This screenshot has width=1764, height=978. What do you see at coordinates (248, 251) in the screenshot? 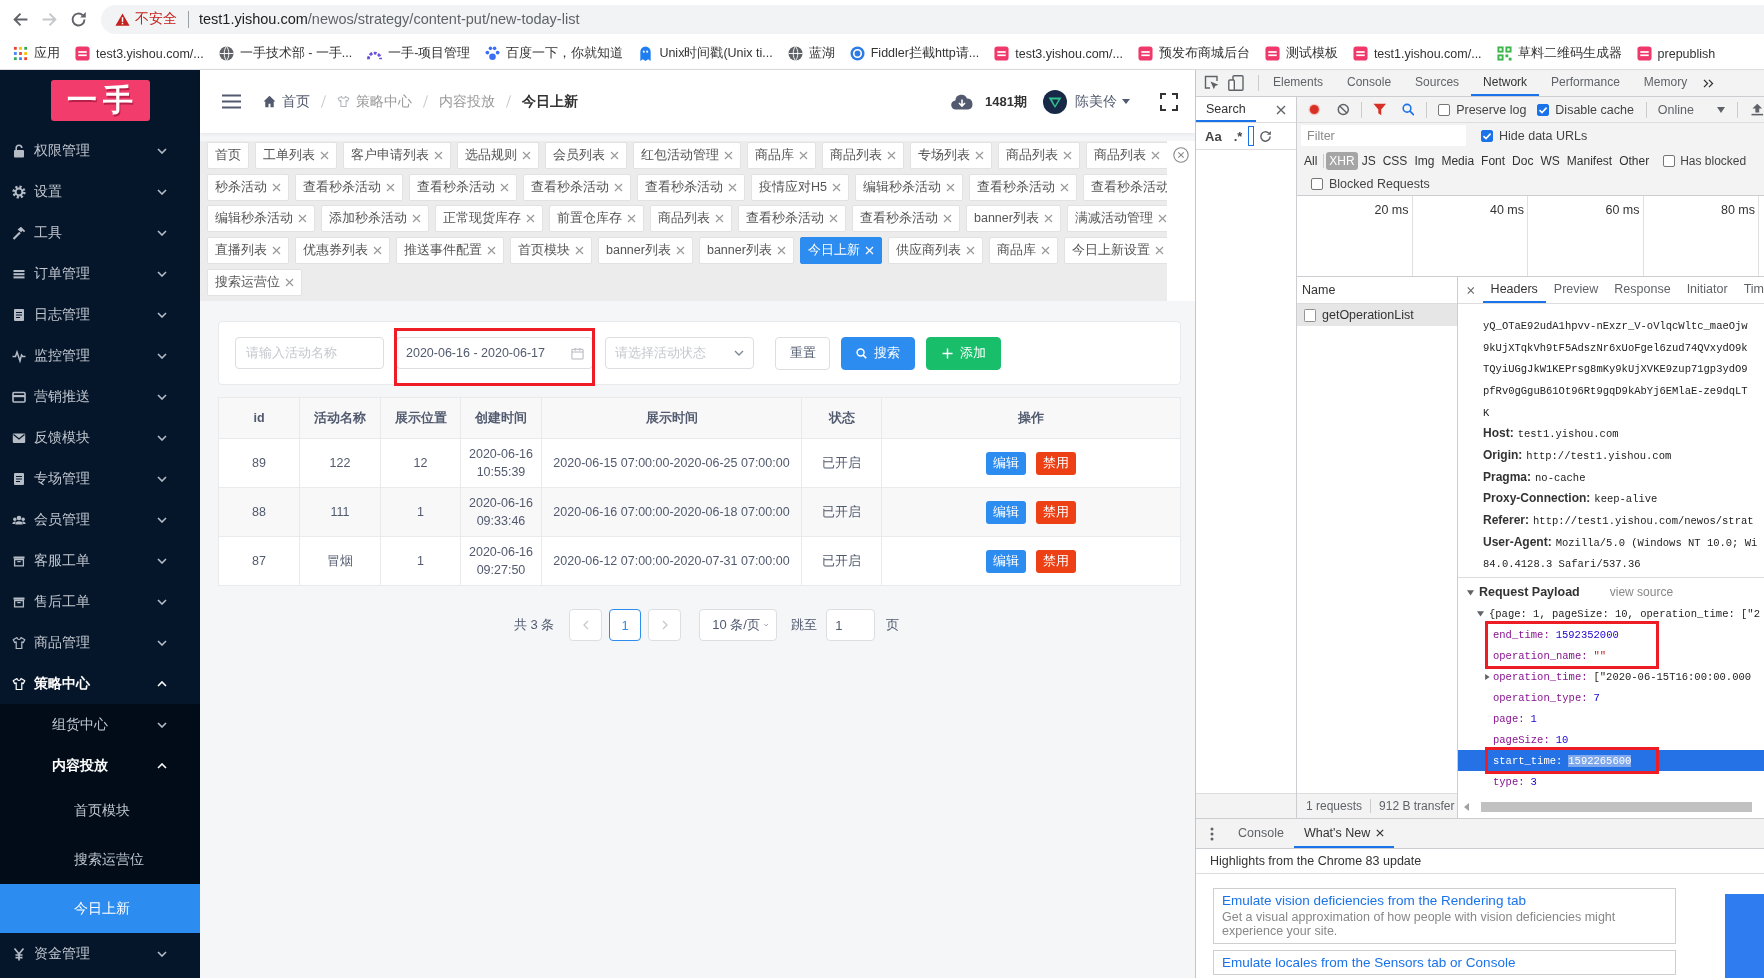
I see `page-tab: 直播列表` at bounding box center [248, 251].